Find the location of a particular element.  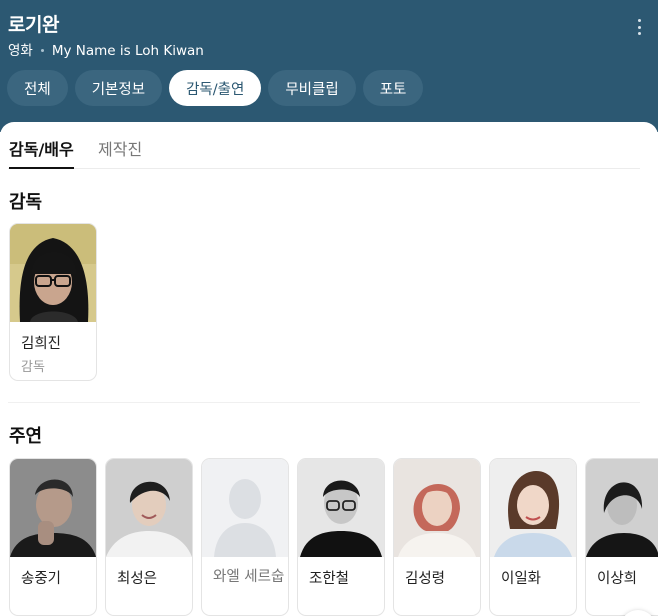

separator-dot is located at coordinates (42, 50).